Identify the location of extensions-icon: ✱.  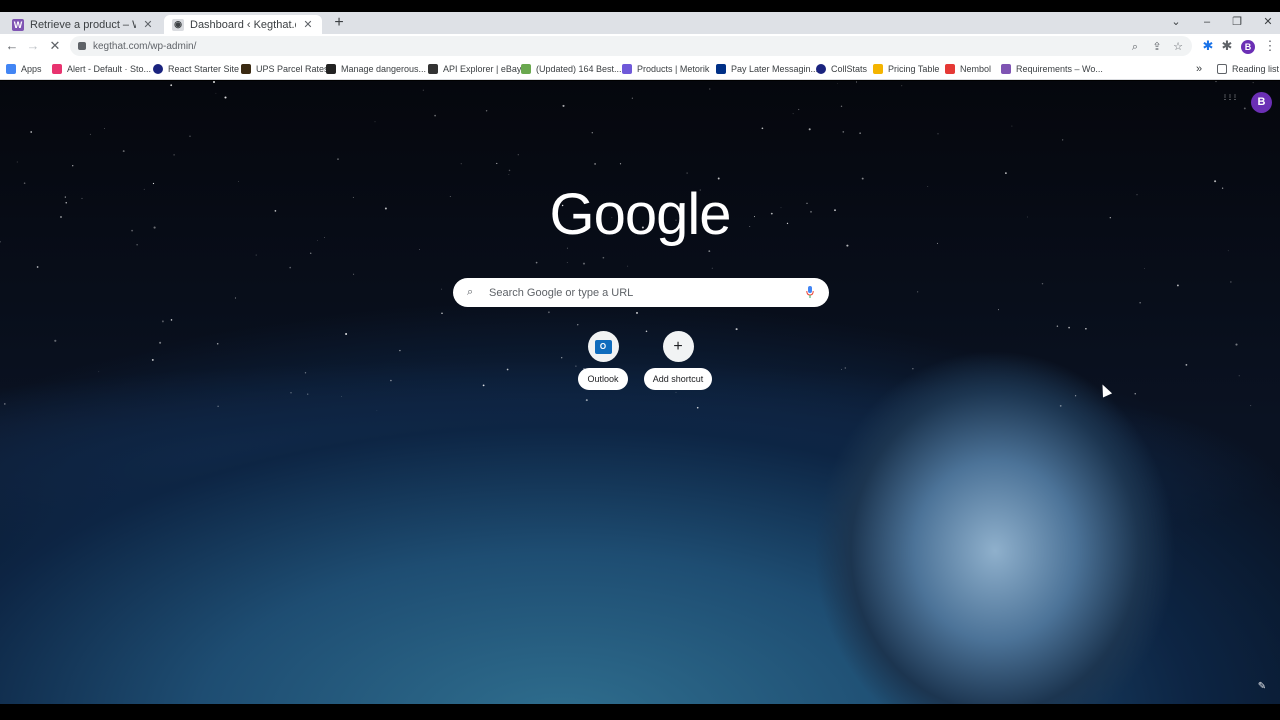
(1227, 46).